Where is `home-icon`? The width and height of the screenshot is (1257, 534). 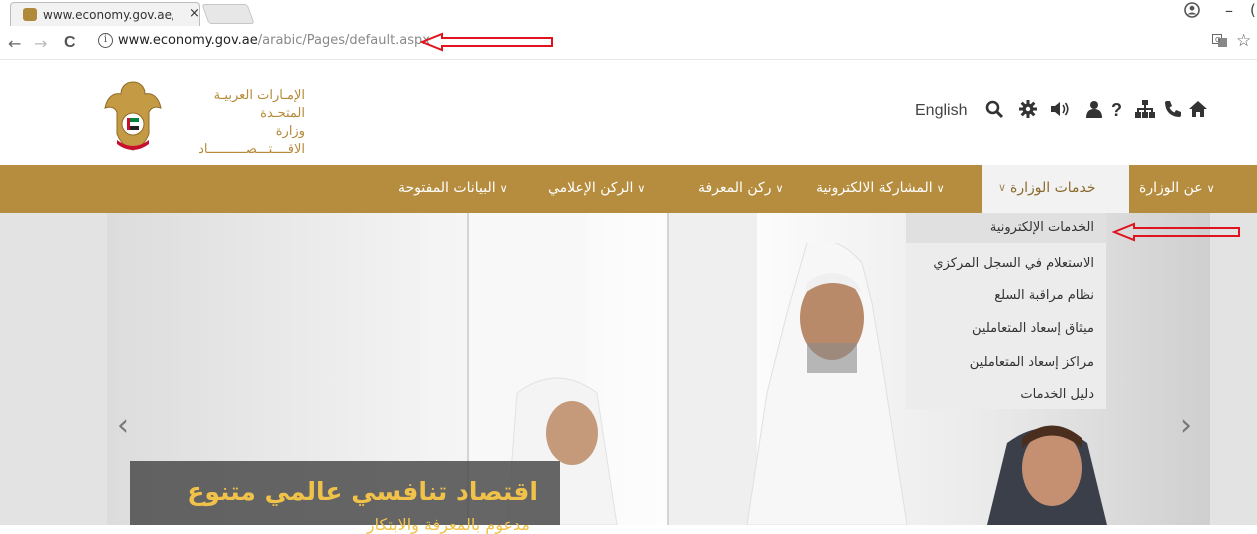 home-icon is located at coordinates (1198, 111).